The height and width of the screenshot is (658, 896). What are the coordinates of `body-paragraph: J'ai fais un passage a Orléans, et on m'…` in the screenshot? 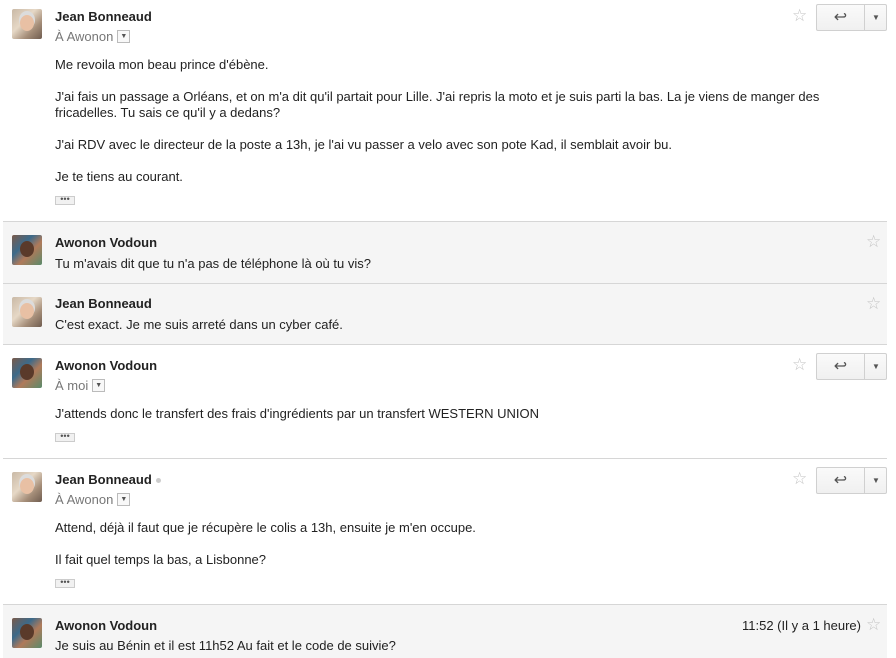 It's located at (437, 104).